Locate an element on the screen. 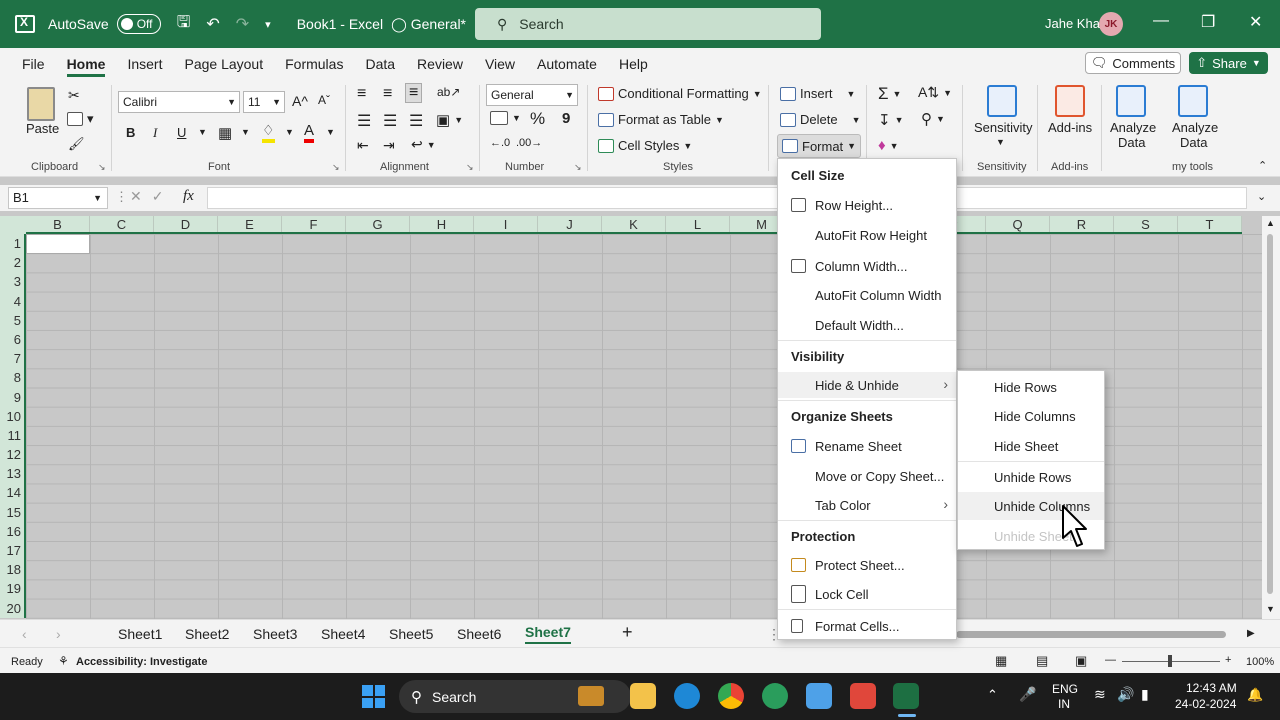  column-header: G is located at coordinates (378, 224).